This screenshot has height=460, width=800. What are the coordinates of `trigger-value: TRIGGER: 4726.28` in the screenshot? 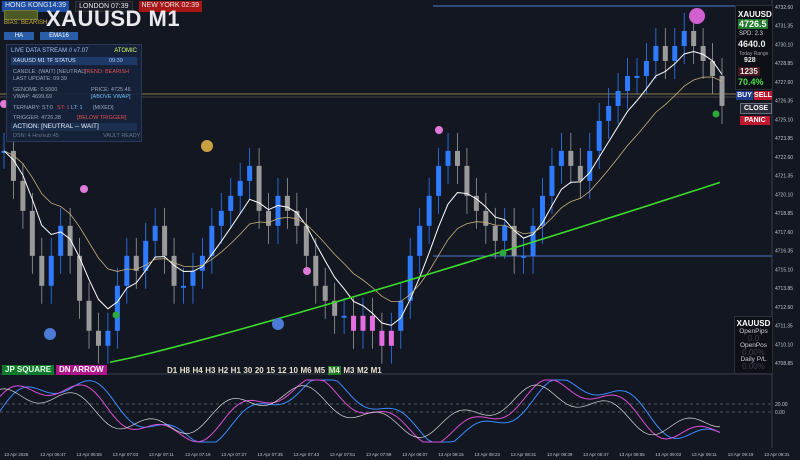 It's located at (37, 118).